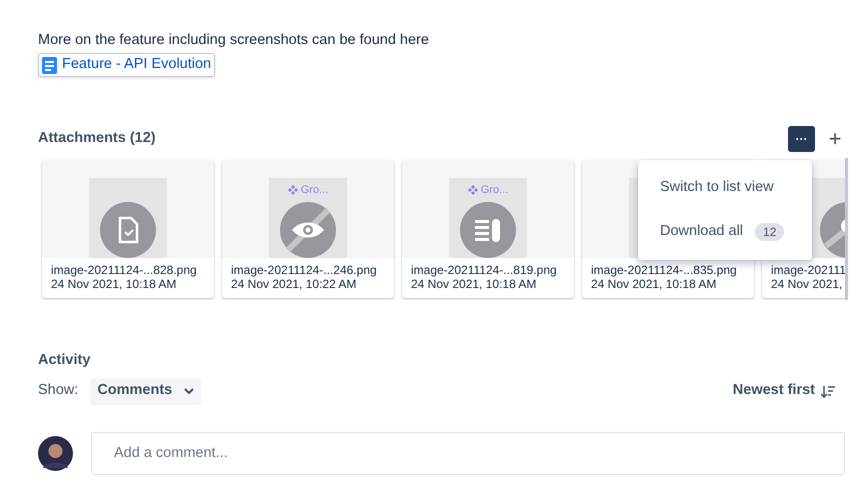 The image size is (861, 486). I want to click on show-label: Show:, so click(58, 390).